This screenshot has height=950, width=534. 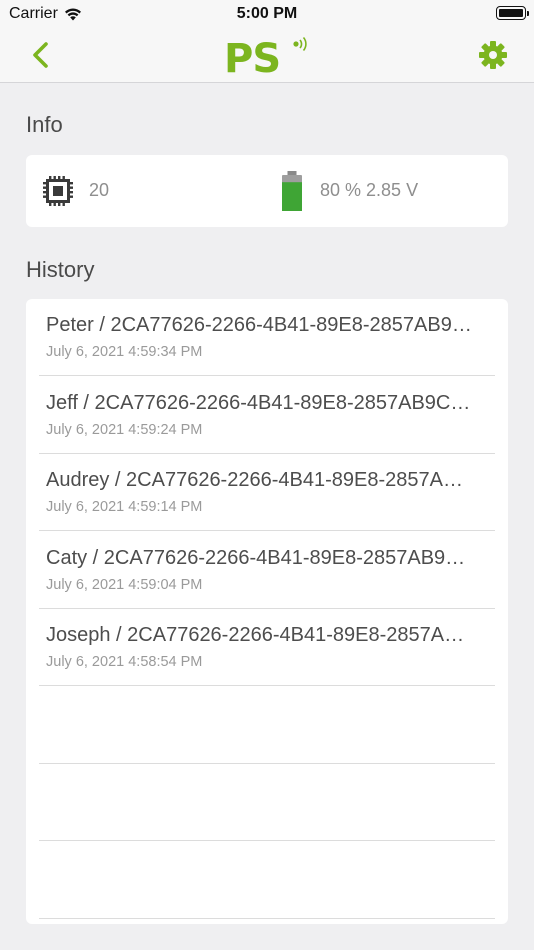 I want to click on back-button, so click(x=42, y=55).